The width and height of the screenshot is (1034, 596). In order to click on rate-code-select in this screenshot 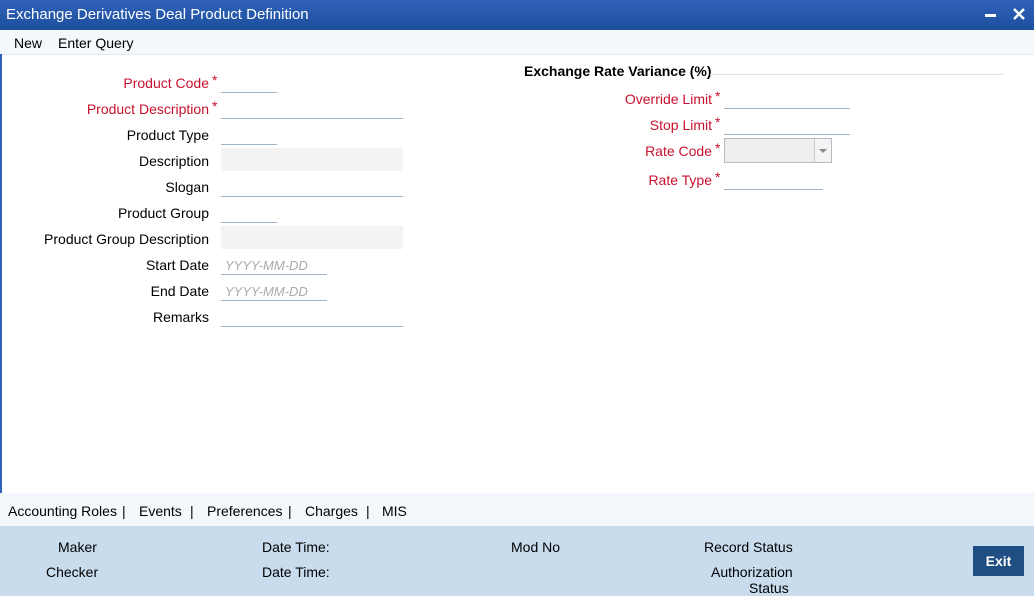, I will do `click(778, 150)`.